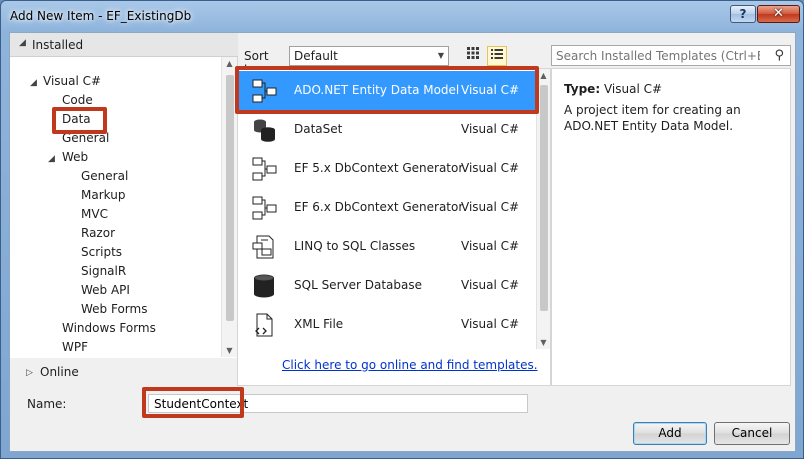 This screenshot has height=459, width=804. What do you see at coordinates (402, 16) in the screenshot?
I see `title-bar: Add New Item - EF_ExistingDb ? ✕` at bounding box center [402, 16].